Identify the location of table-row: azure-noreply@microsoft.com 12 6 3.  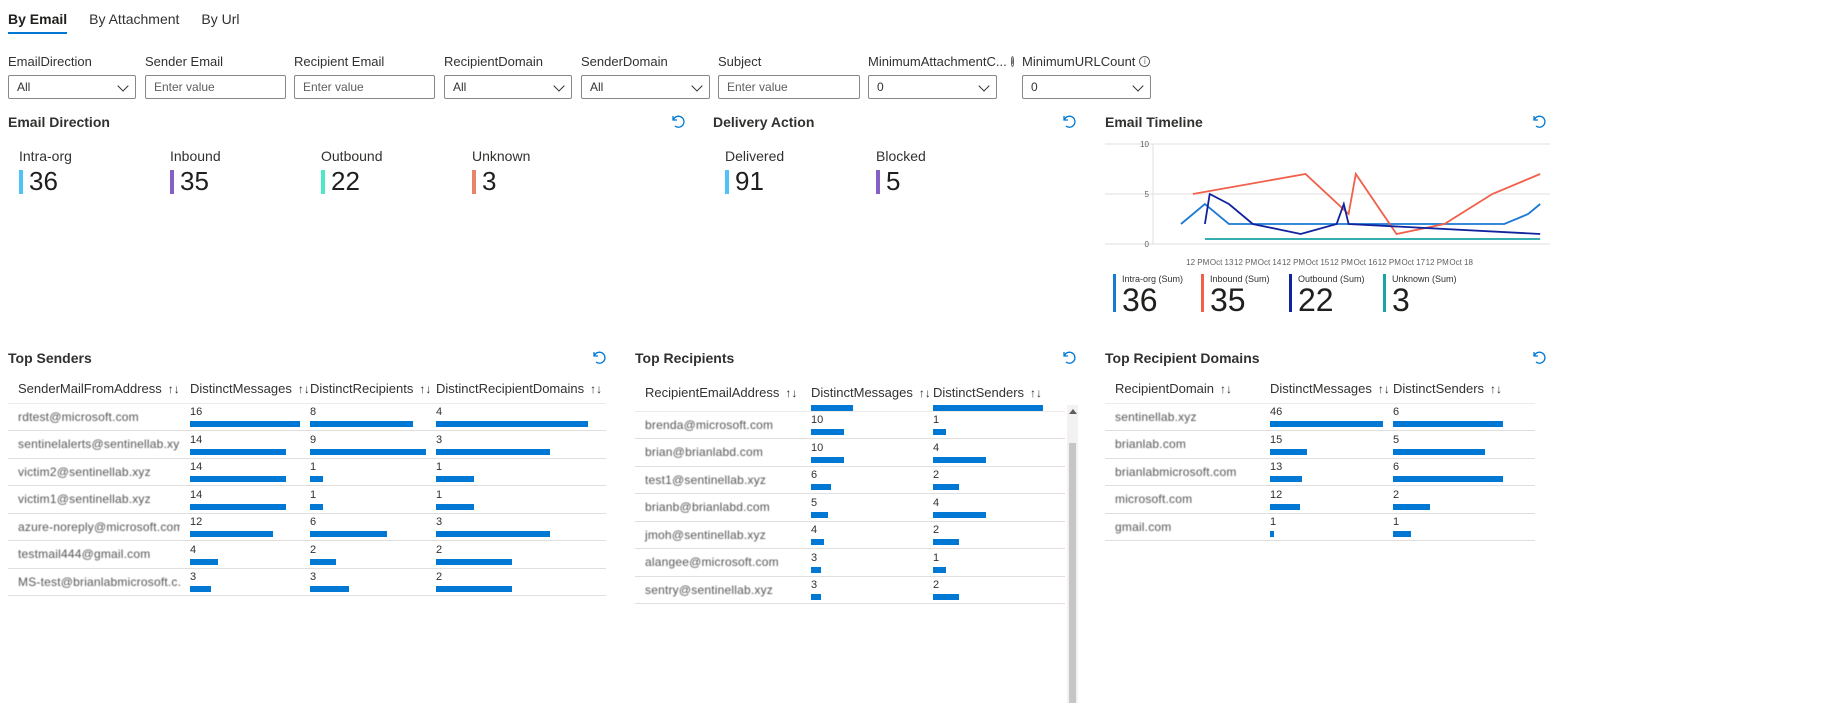
(307, 527).